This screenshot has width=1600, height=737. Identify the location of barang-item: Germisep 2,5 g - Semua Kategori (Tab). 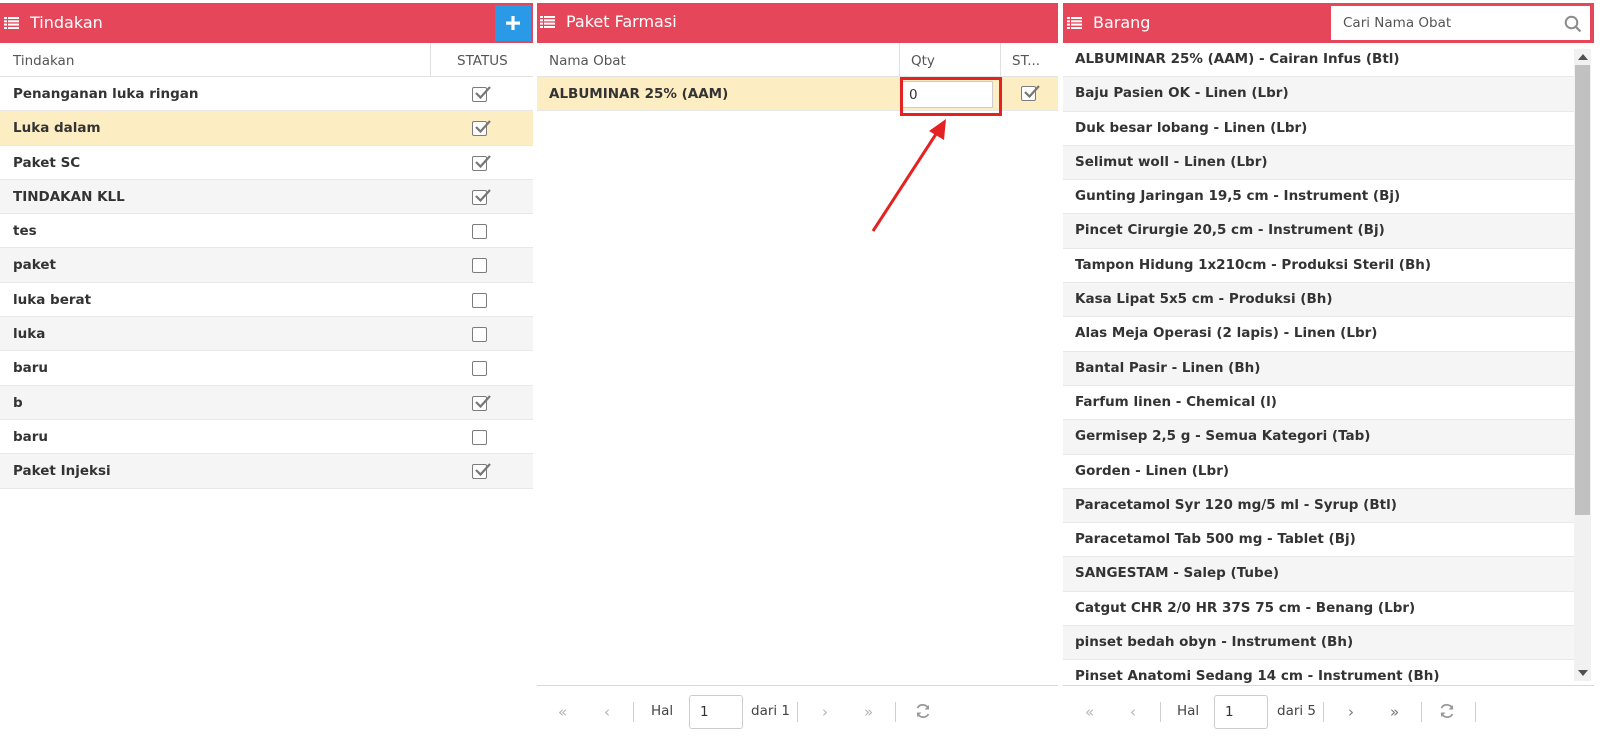
(1318, 437).